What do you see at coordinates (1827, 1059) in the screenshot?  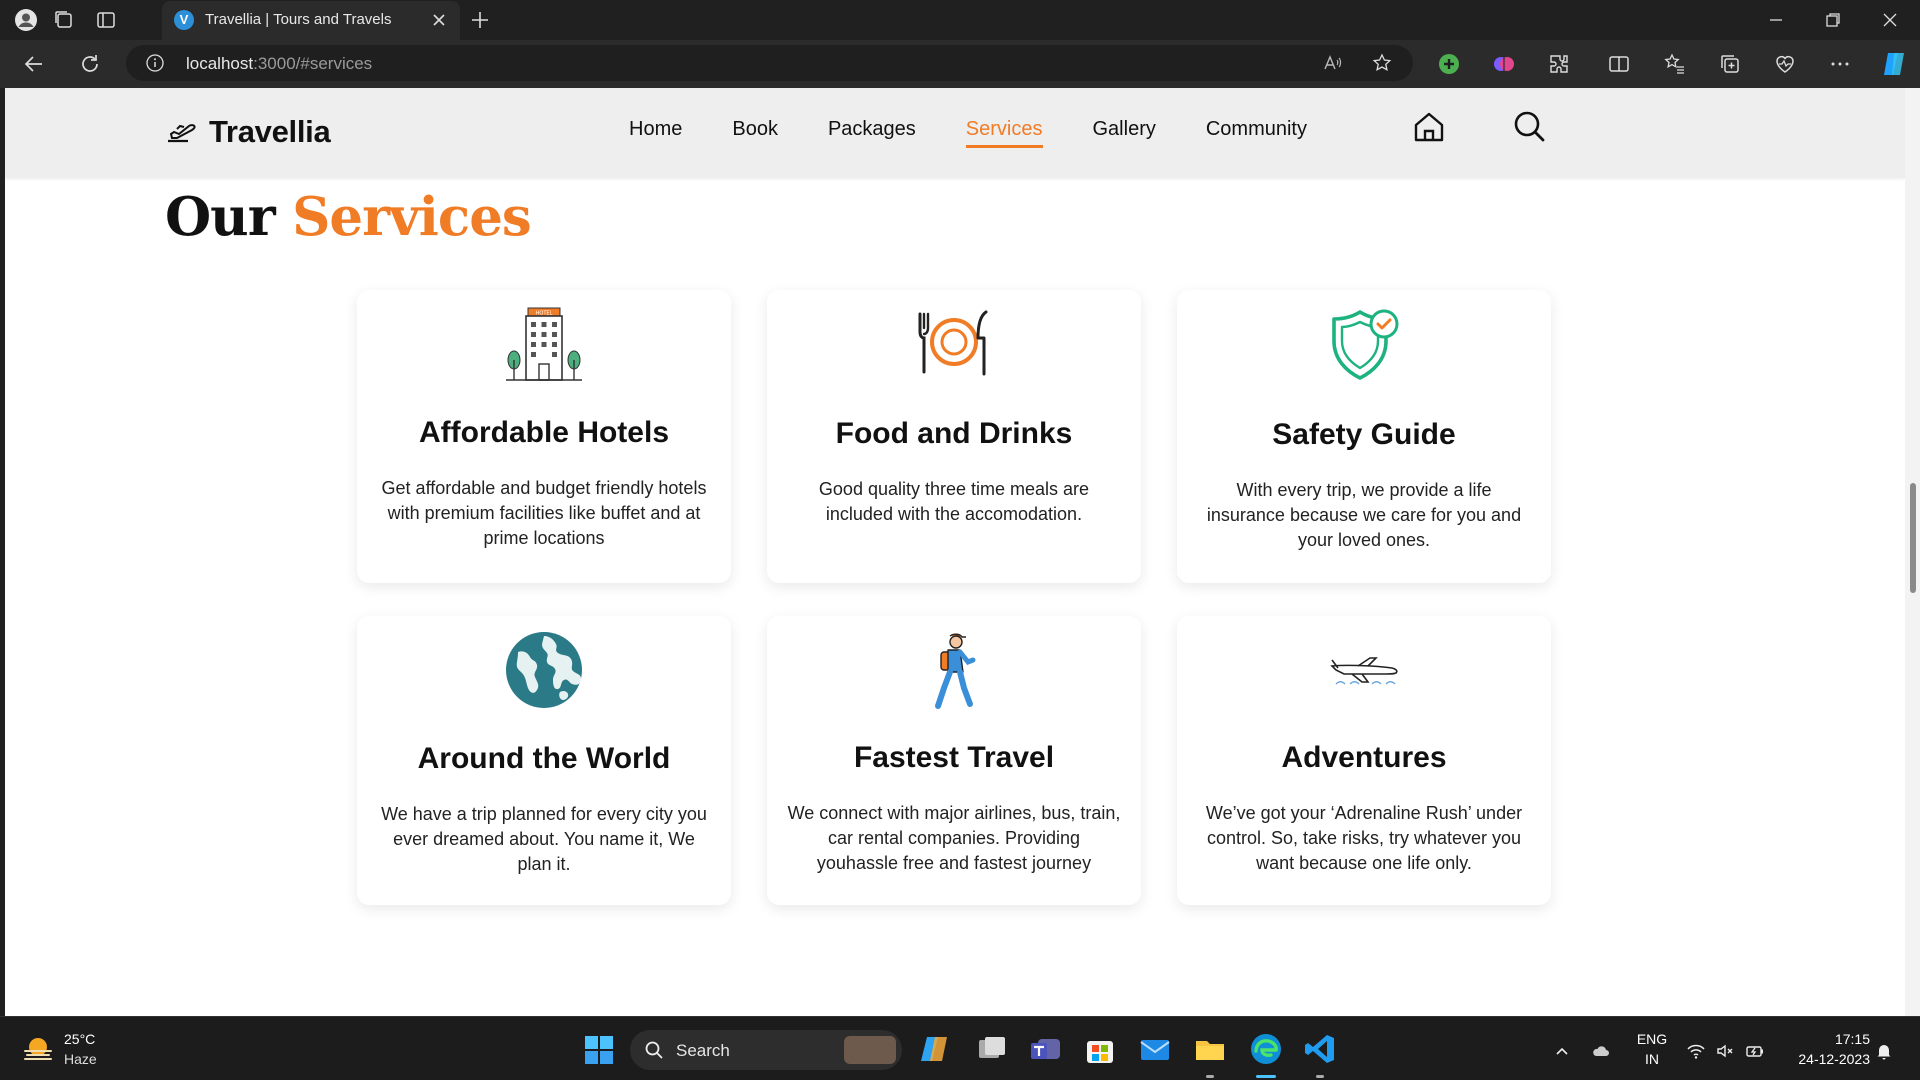 I see `clock-date: 24-12-2023` at bounding box center [1827, 1059].